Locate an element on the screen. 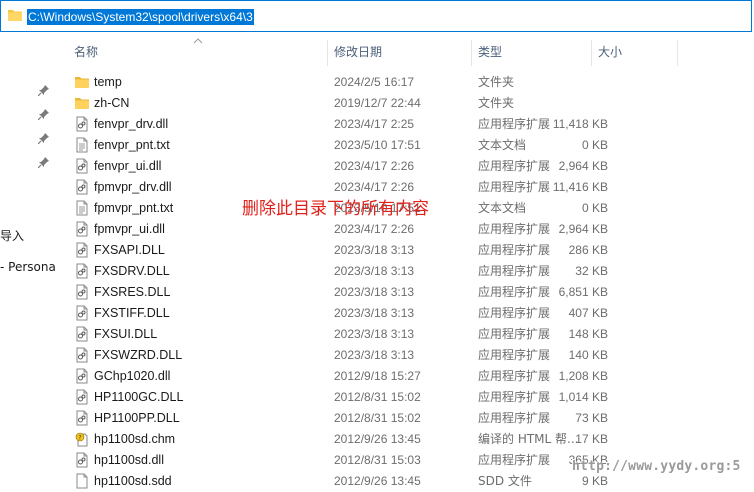 Image resolution: width=754 pixels, height=492 pixels. file-size: 73 KB is located at coordinates (591, 418).